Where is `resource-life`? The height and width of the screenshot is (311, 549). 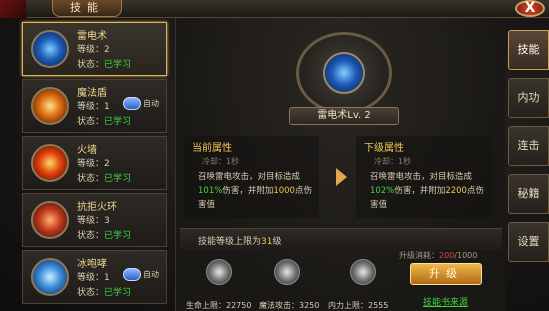
resource-life is located at coordinates (218, 275).